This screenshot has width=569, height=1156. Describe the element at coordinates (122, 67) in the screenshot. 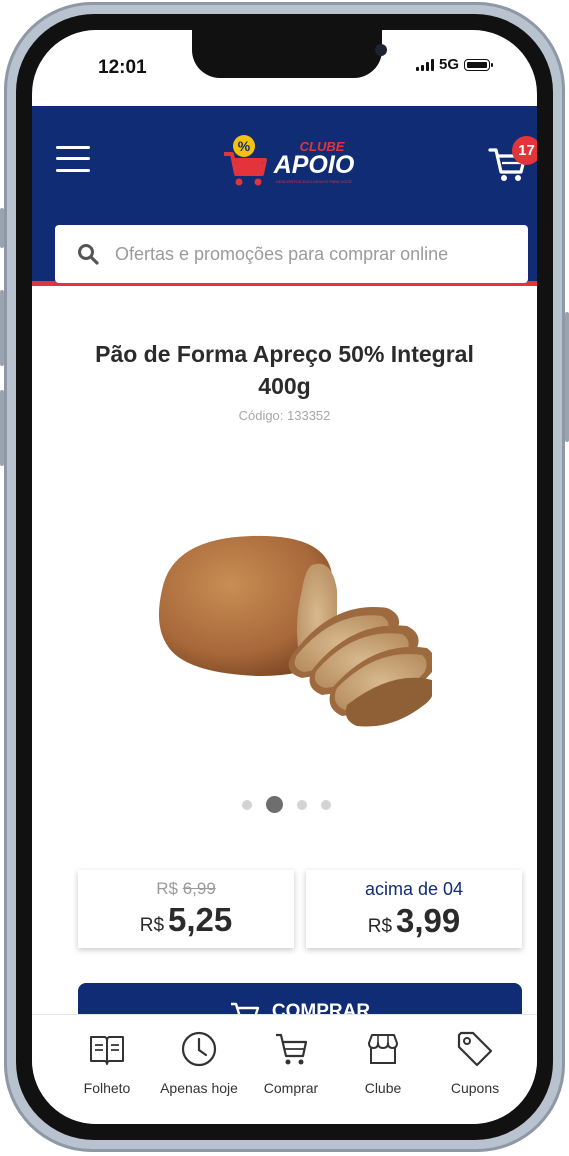

I see `status-time: 12:01` at that location.